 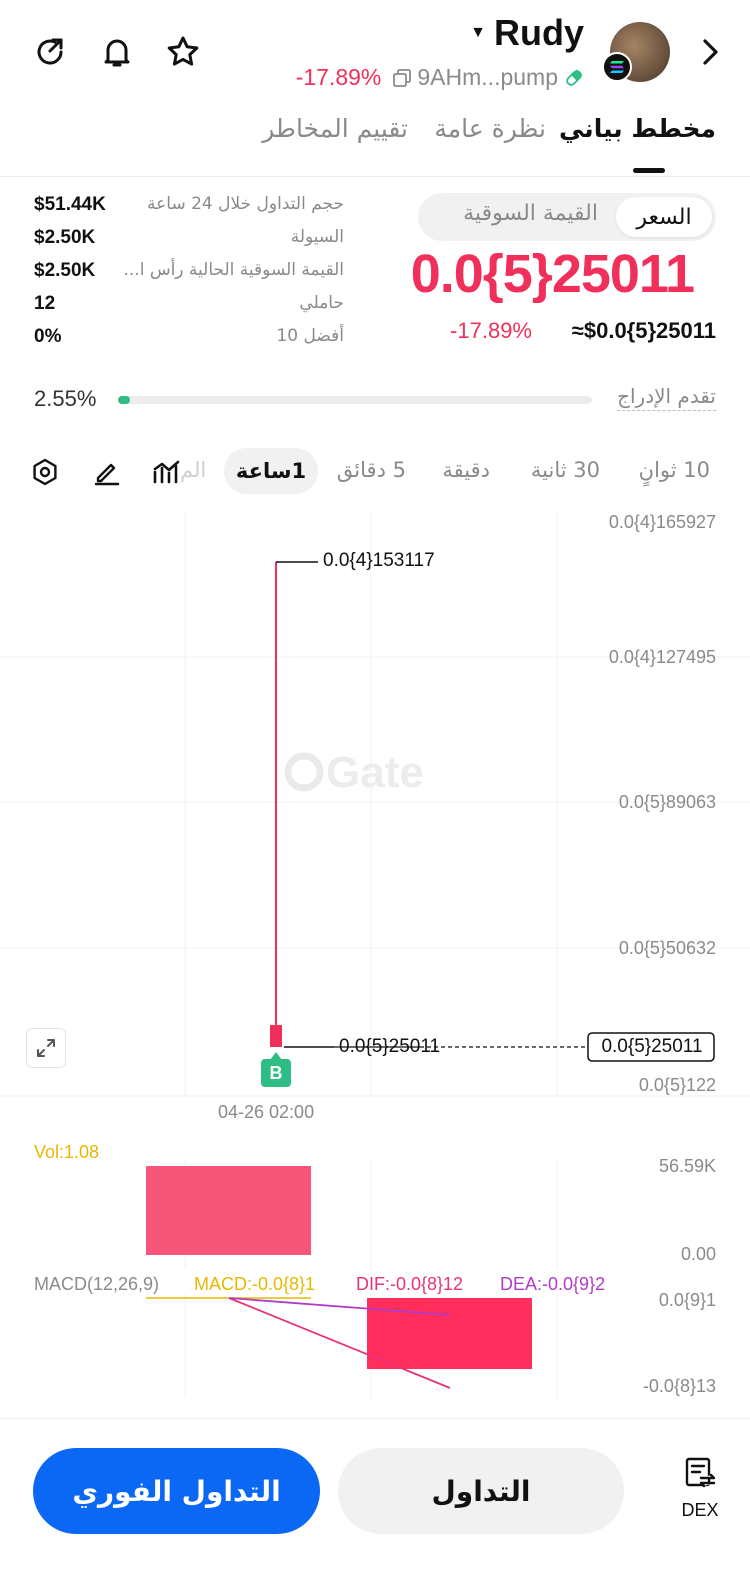 I want to click on stat-value-top10: 0%, so click(x=48, y=336).